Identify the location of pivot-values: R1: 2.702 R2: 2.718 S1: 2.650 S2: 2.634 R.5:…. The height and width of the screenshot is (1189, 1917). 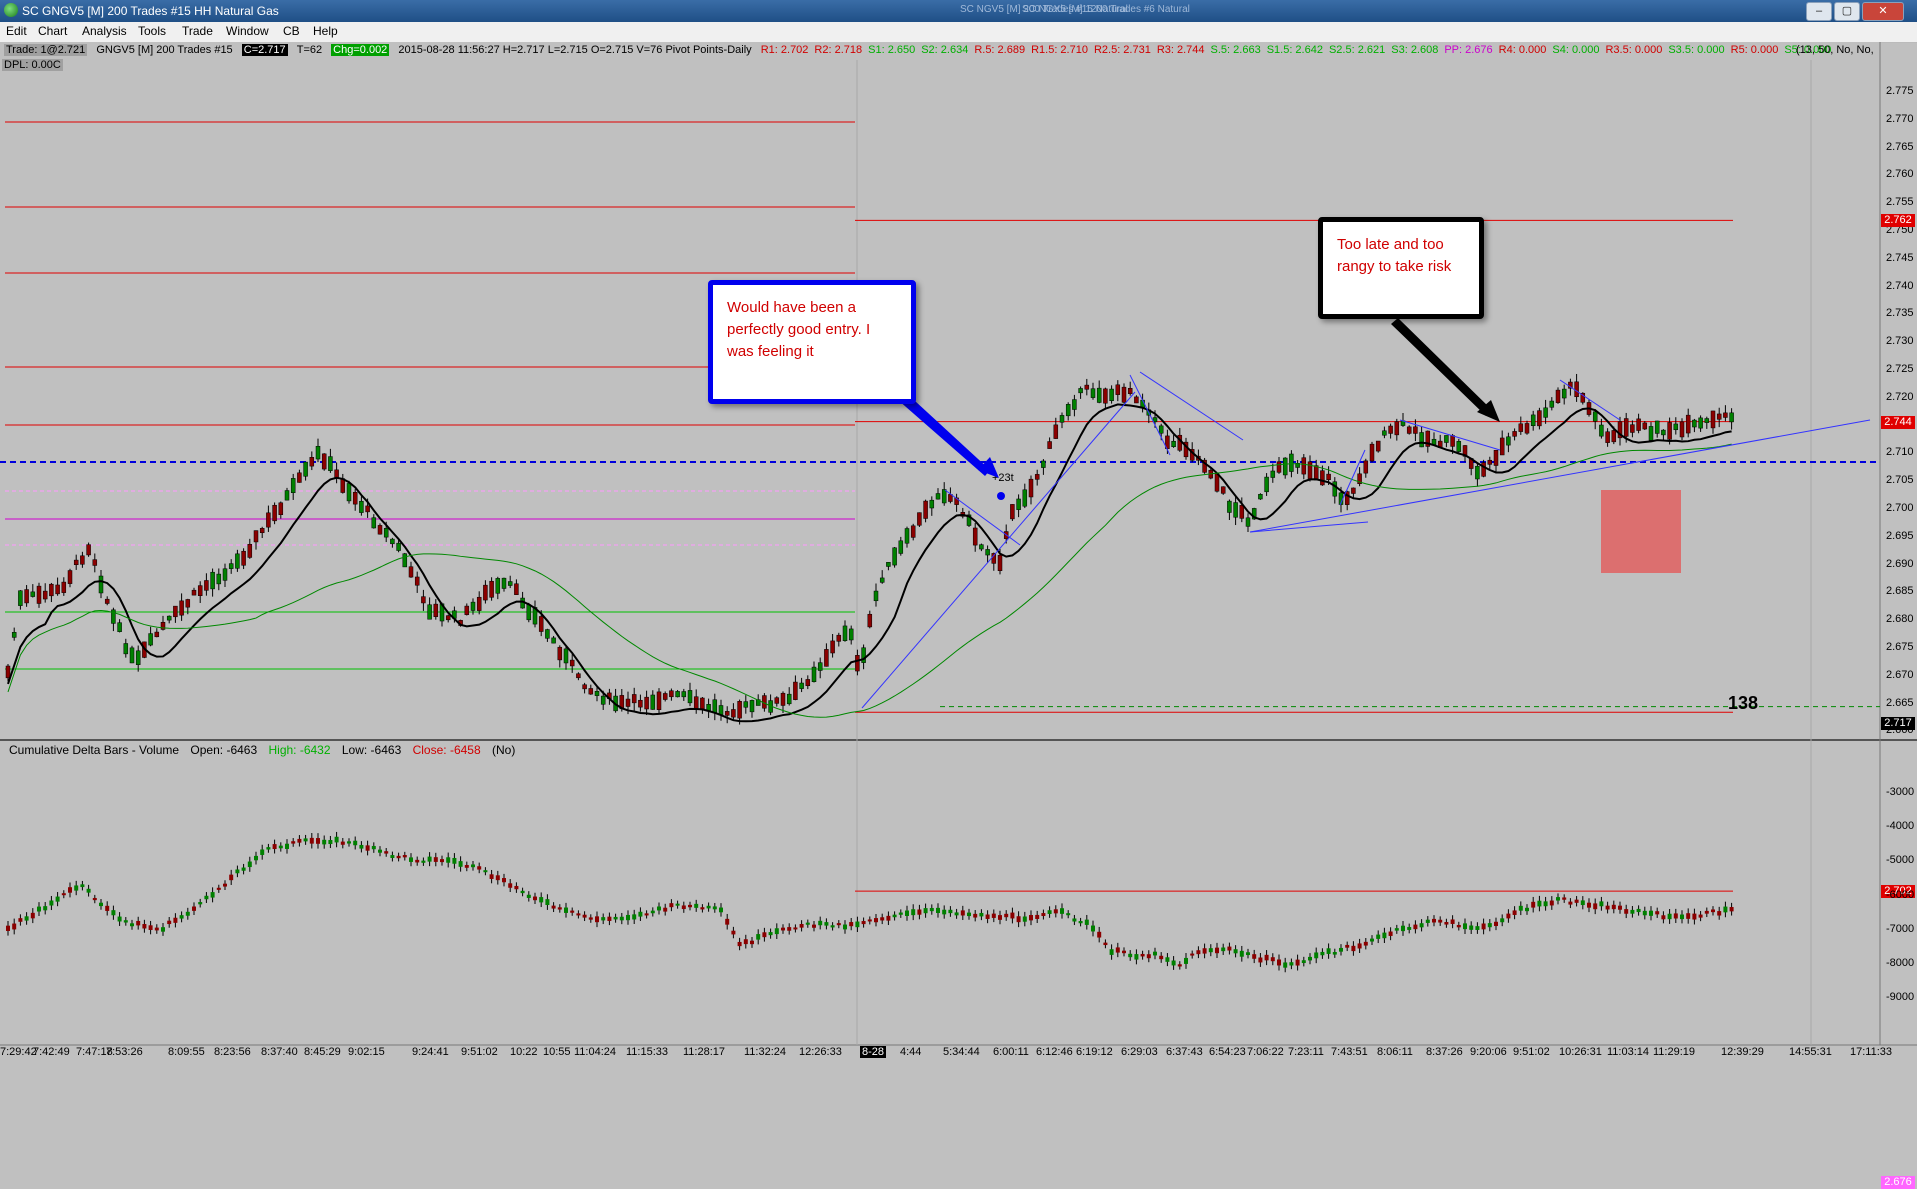
(1299, 50).